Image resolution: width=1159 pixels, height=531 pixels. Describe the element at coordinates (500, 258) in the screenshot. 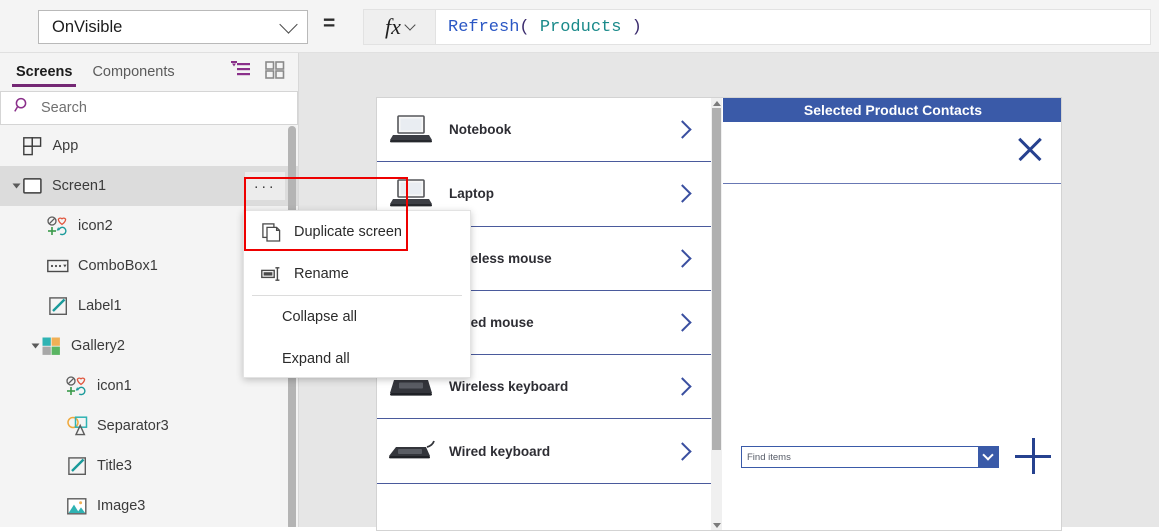

I see `gallery-row-title: Wireless mouse` at that location.